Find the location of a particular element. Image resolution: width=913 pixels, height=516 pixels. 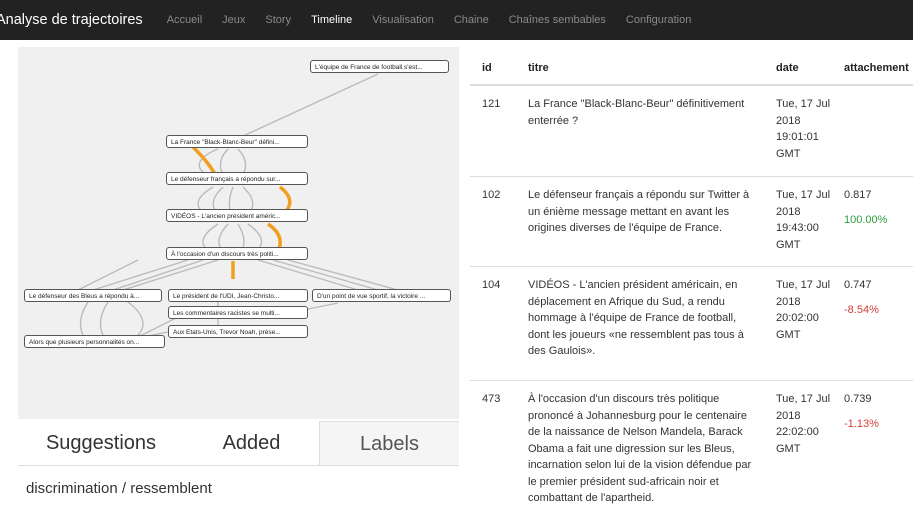

row-percent: -1.13% is located at coordinates (861, 423).